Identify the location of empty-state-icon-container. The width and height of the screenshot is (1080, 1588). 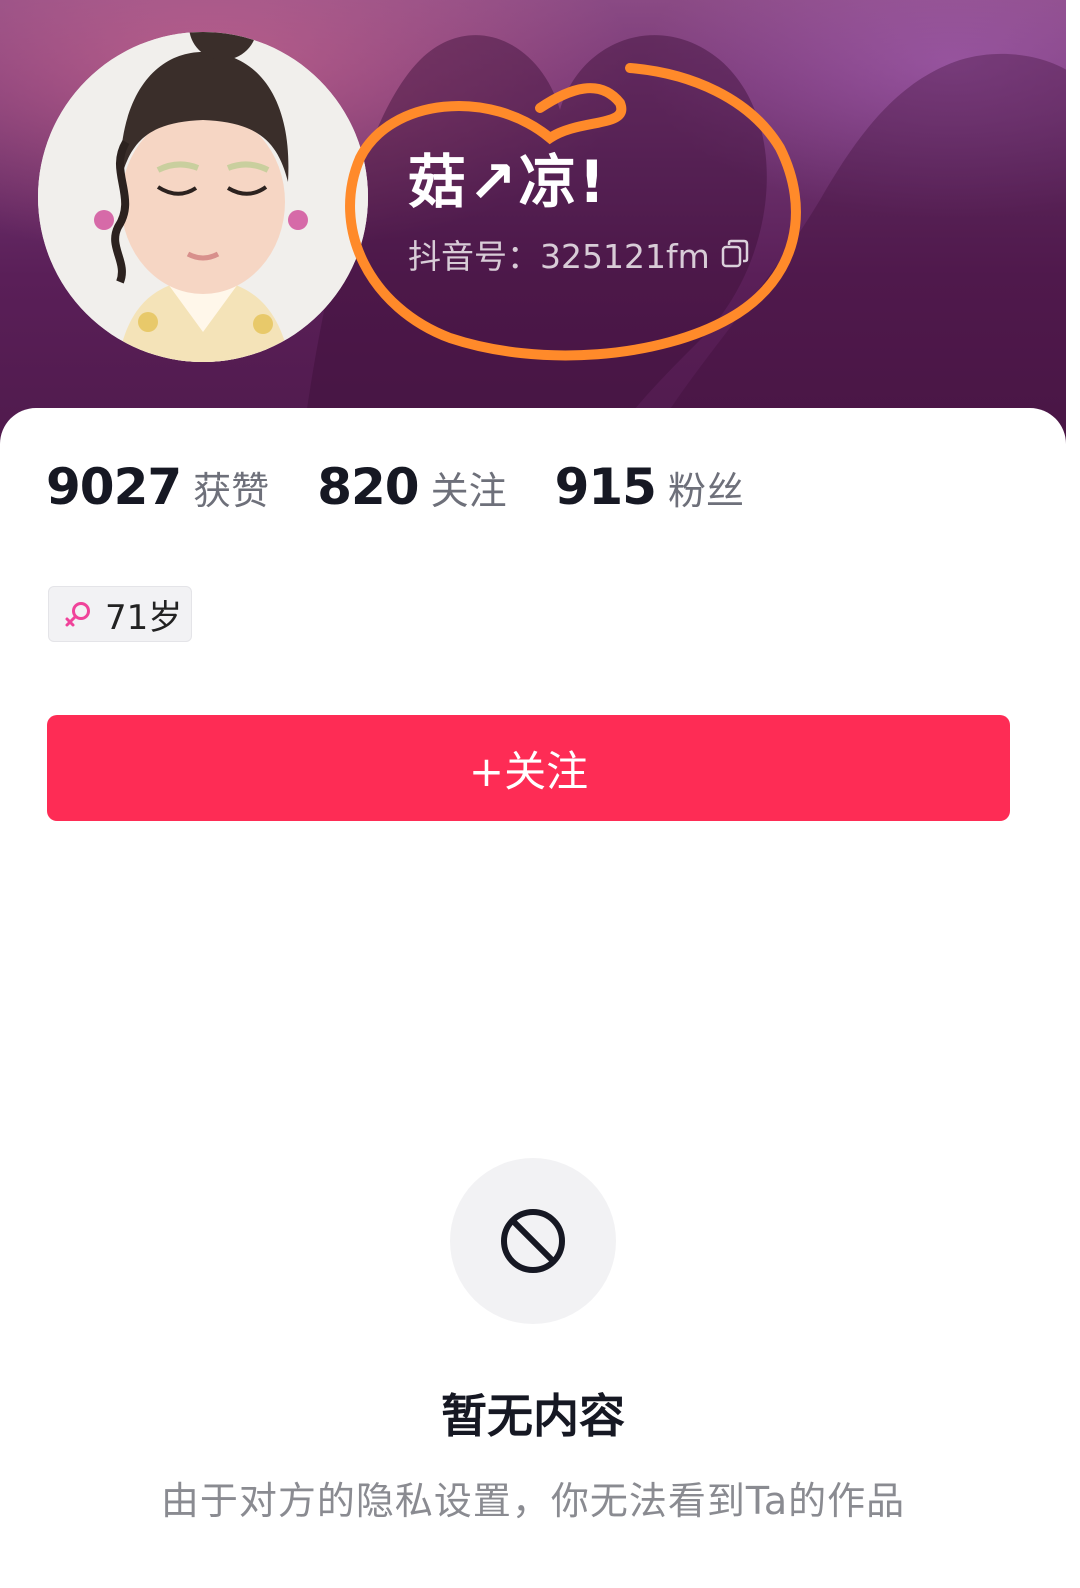
(533, 1241).